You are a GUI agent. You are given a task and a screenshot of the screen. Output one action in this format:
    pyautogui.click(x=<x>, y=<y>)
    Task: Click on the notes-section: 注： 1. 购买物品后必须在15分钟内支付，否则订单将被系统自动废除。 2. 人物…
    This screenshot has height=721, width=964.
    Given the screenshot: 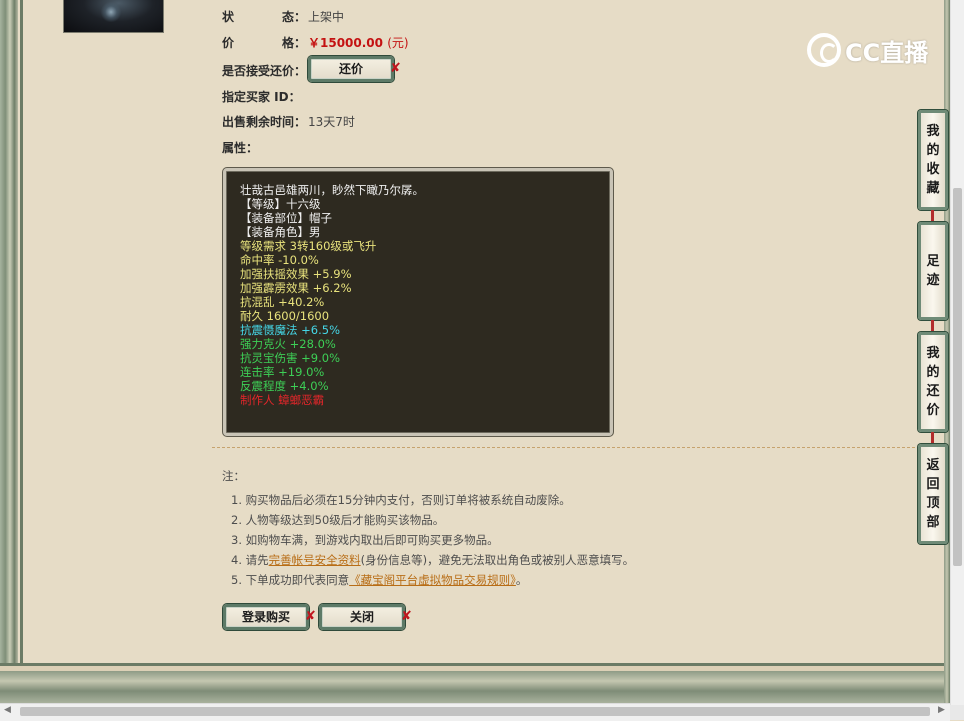 What is the action you would take?
    pyautogui.click(x=428, y=529)
    